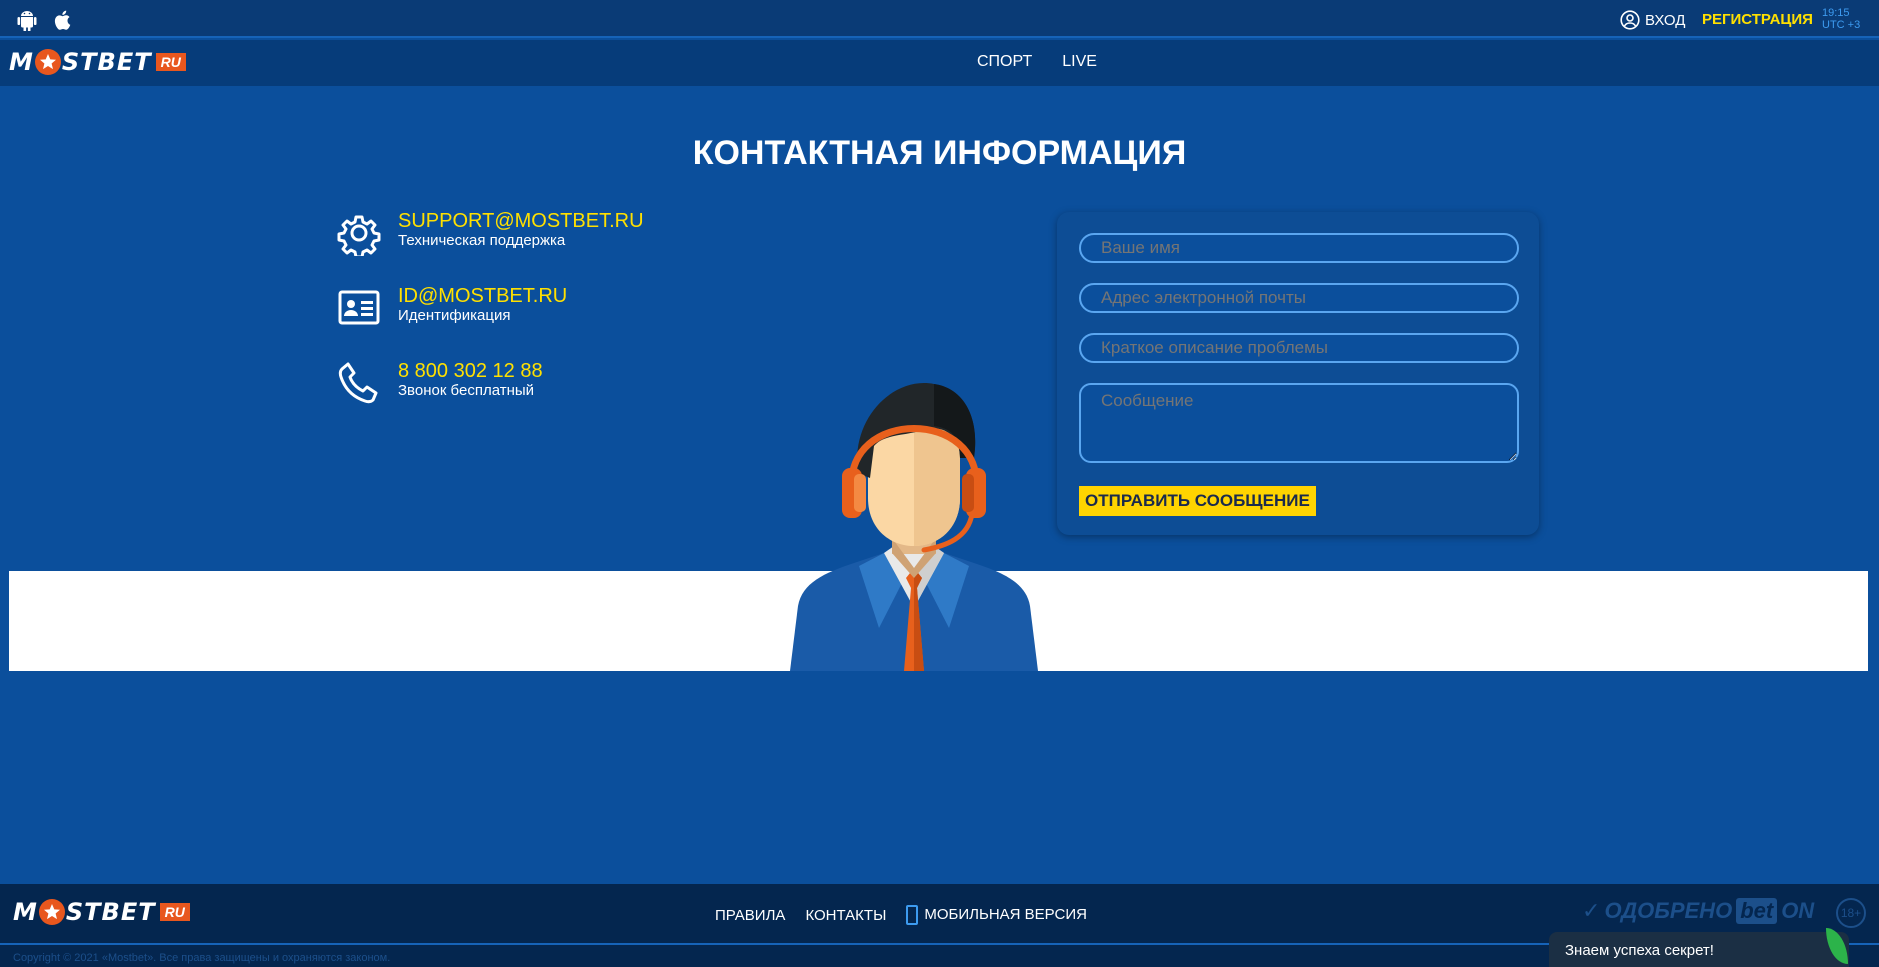 This screenshot has height=967, width=1879. What do you see at coordinates (1851, 913) in the screenshot?
I see `age-18-badge: 18+` at bounding box center [1851, 913].